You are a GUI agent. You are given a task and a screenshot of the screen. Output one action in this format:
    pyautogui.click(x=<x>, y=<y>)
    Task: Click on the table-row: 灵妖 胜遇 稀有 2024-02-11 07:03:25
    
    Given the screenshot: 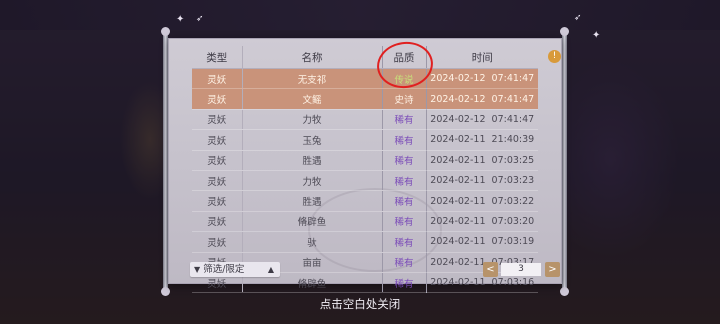 What is the action you would take?
    pyautogui.click(x=365, y=160)
    